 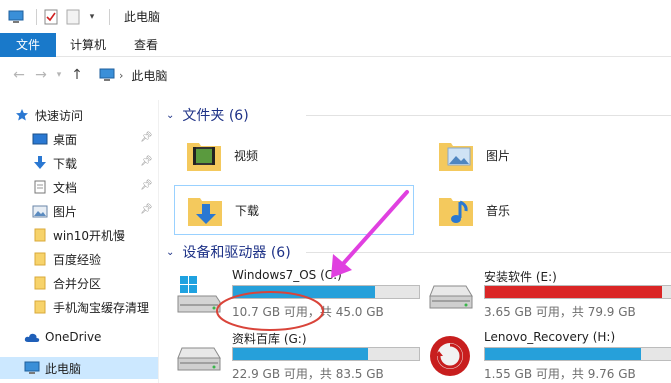 What do you see at coordinates (41, 75) in the screenshot?
I see `forward-arrow-icon: →` at bounding box center [41, 75].